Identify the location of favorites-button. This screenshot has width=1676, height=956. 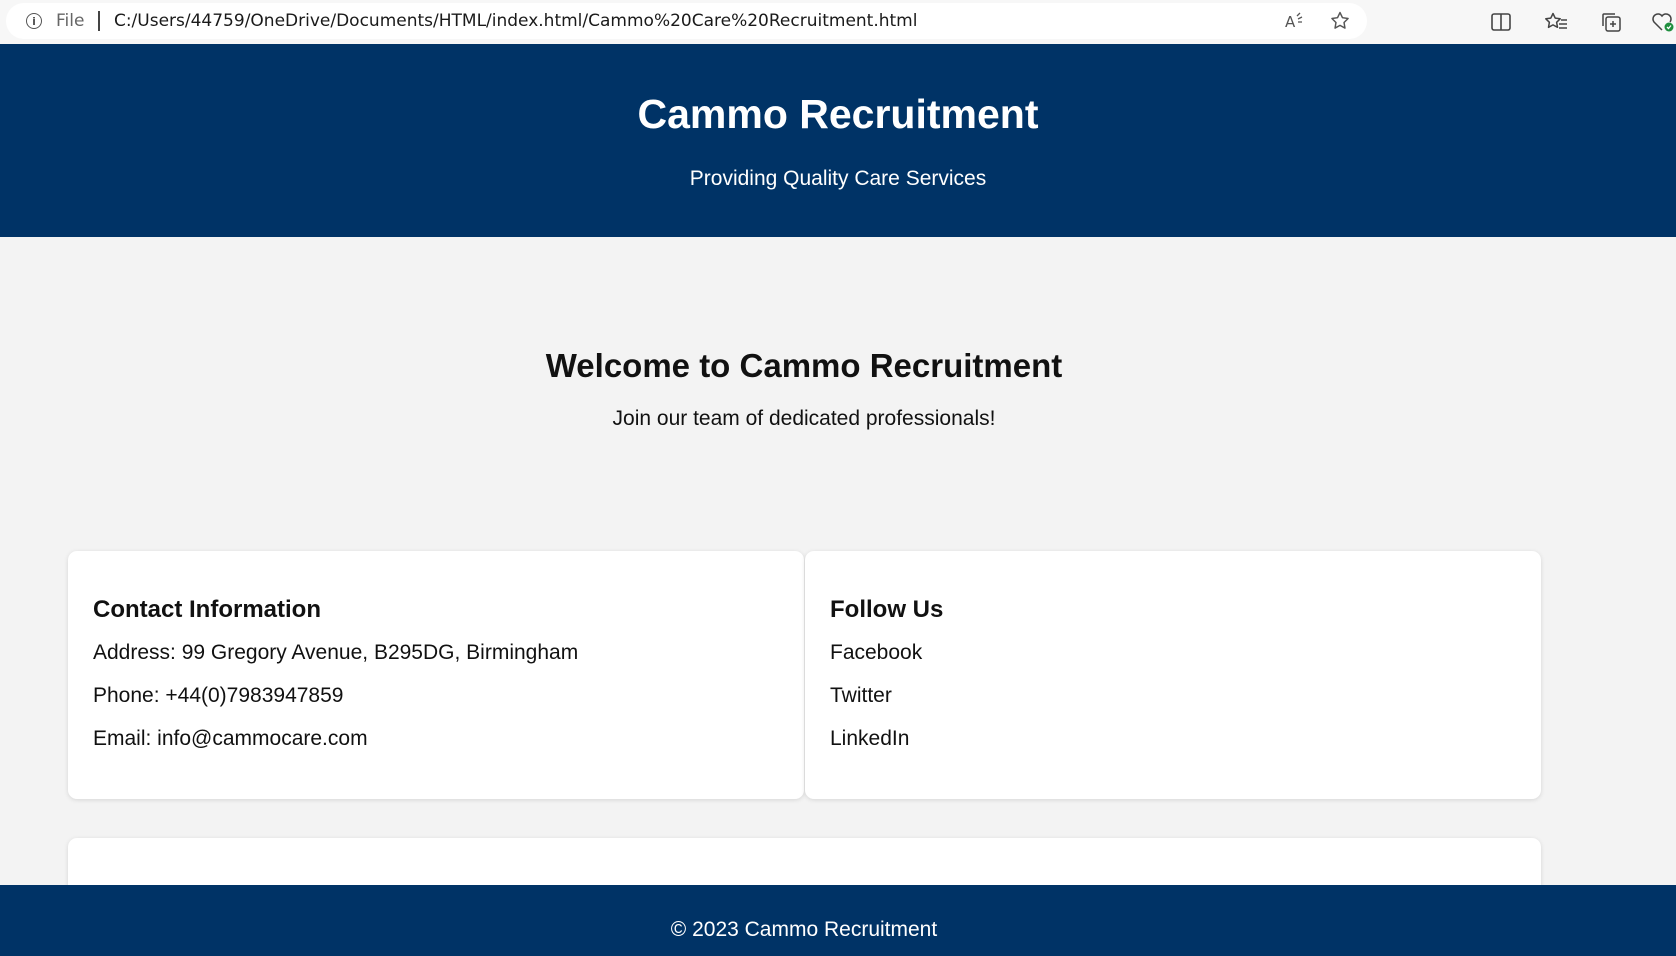
(1556, 22).